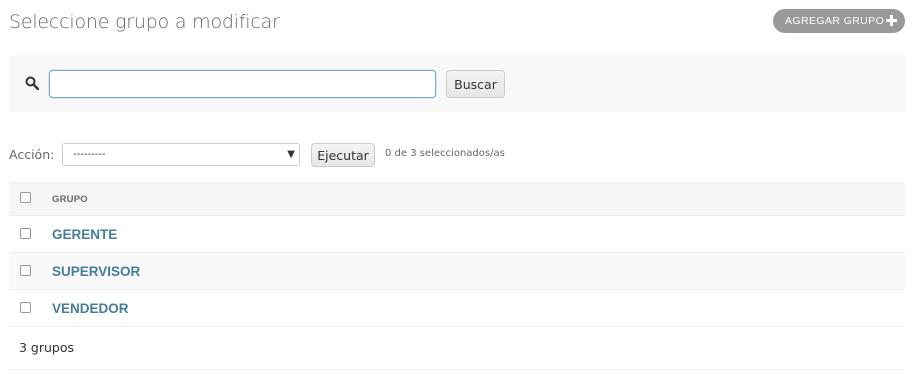  I want to click on search-toolbar: Buscar, so click(457, 83).